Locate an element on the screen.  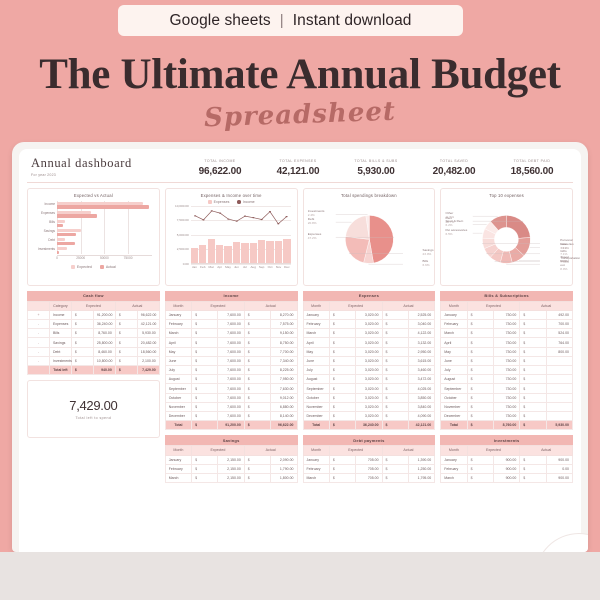
table-row: June $730.00 $ is located at coordinates (507, 361).